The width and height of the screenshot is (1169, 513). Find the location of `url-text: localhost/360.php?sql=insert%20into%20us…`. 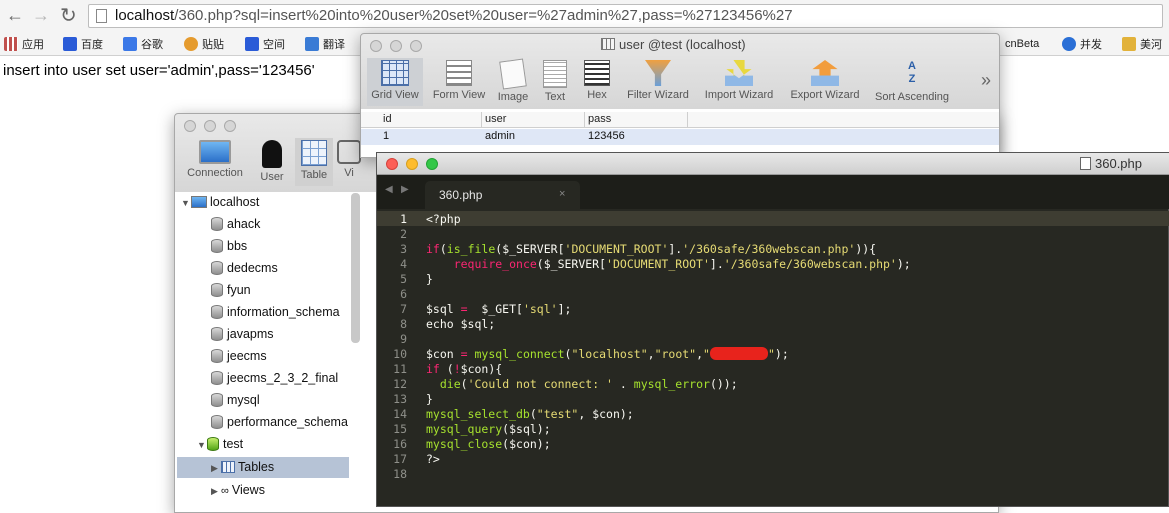

url-text: localhost/360.php?sql=insert%20into%20us… is located at coordinates (454, 15).